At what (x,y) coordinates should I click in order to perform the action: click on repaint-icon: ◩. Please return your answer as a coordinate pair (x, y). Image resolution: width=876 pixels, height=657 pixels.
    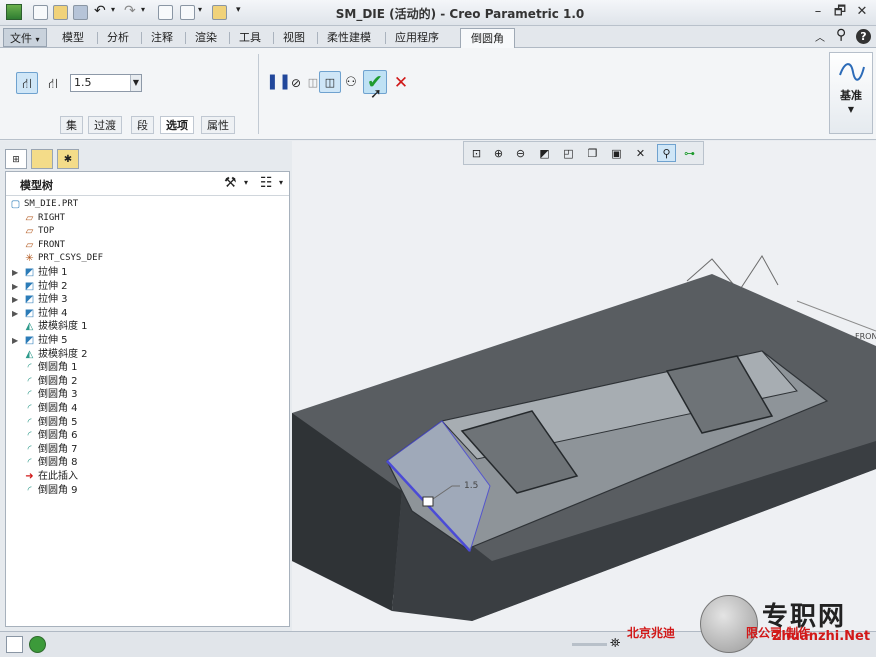
    Looking at the image, I should click on (544, 153).